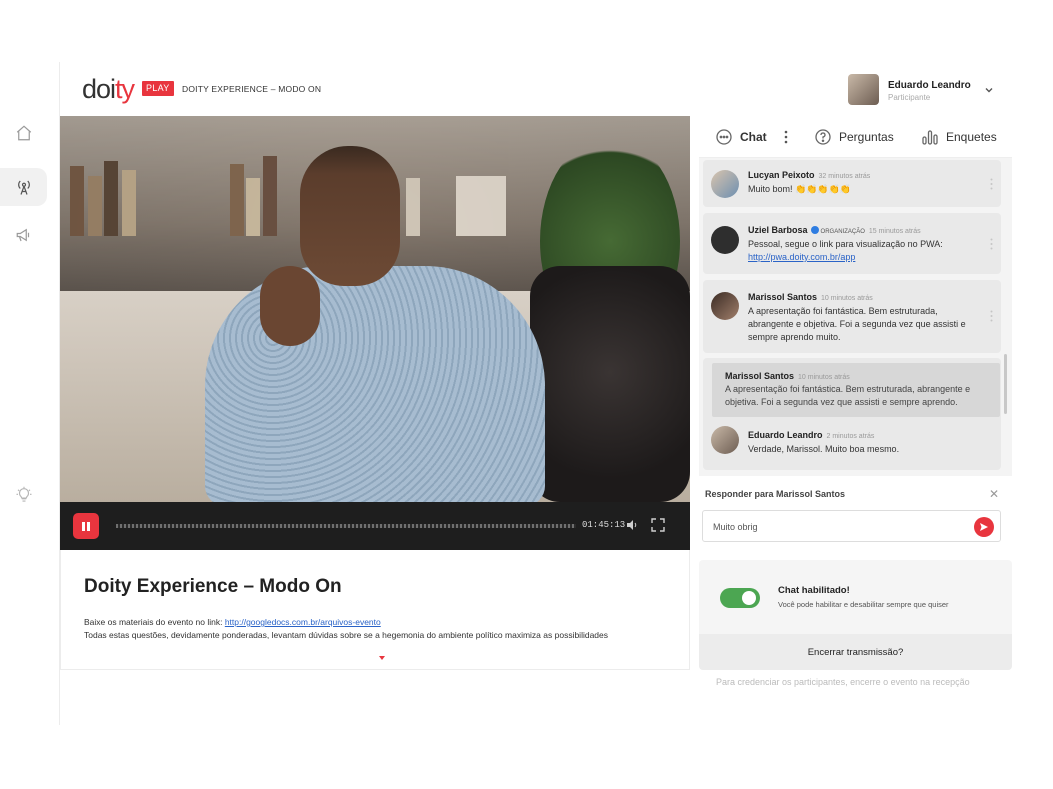 Image resolution: width=1053 pixels, height=789 pixels. Describe the element at coordinates (994, 494) in the screenshot. I see `close-reply-icon: ✕` at that location.